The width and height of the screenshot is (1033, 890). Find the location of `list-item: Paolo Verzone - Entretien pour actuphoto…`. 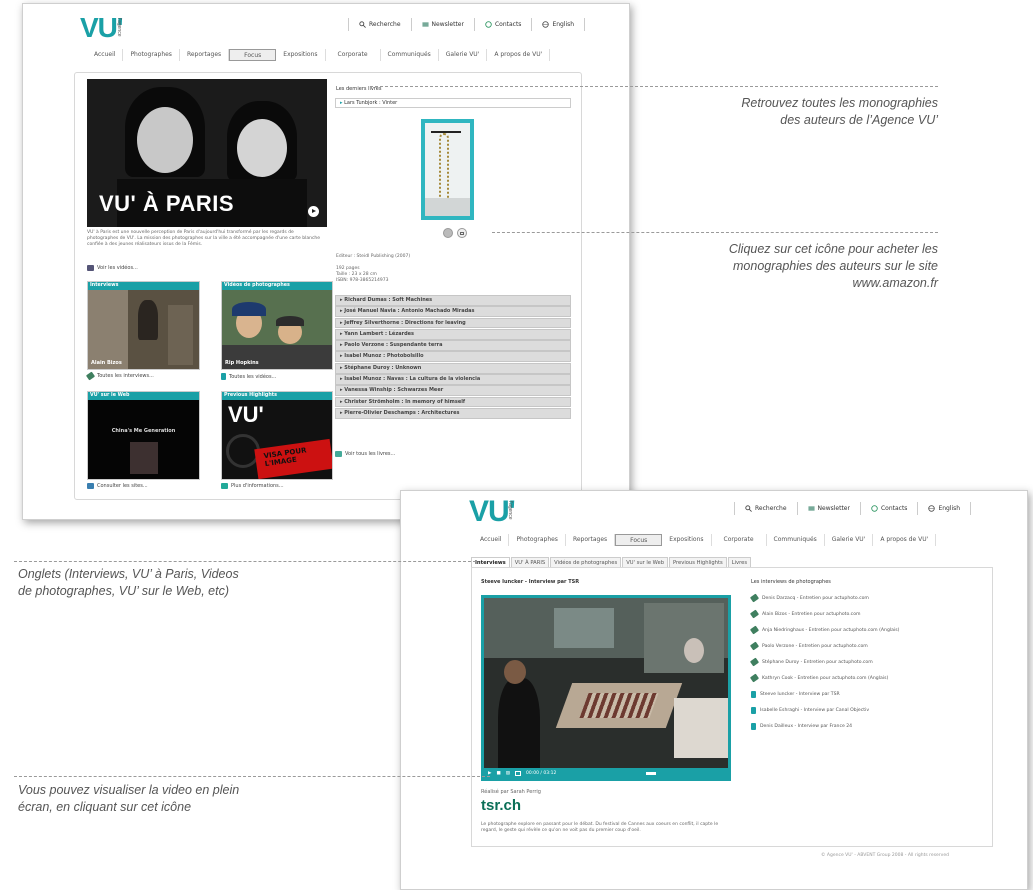

list-item: Paolo Verzone - Entretien pour actuphoto… is located at coordinates (865, 646).